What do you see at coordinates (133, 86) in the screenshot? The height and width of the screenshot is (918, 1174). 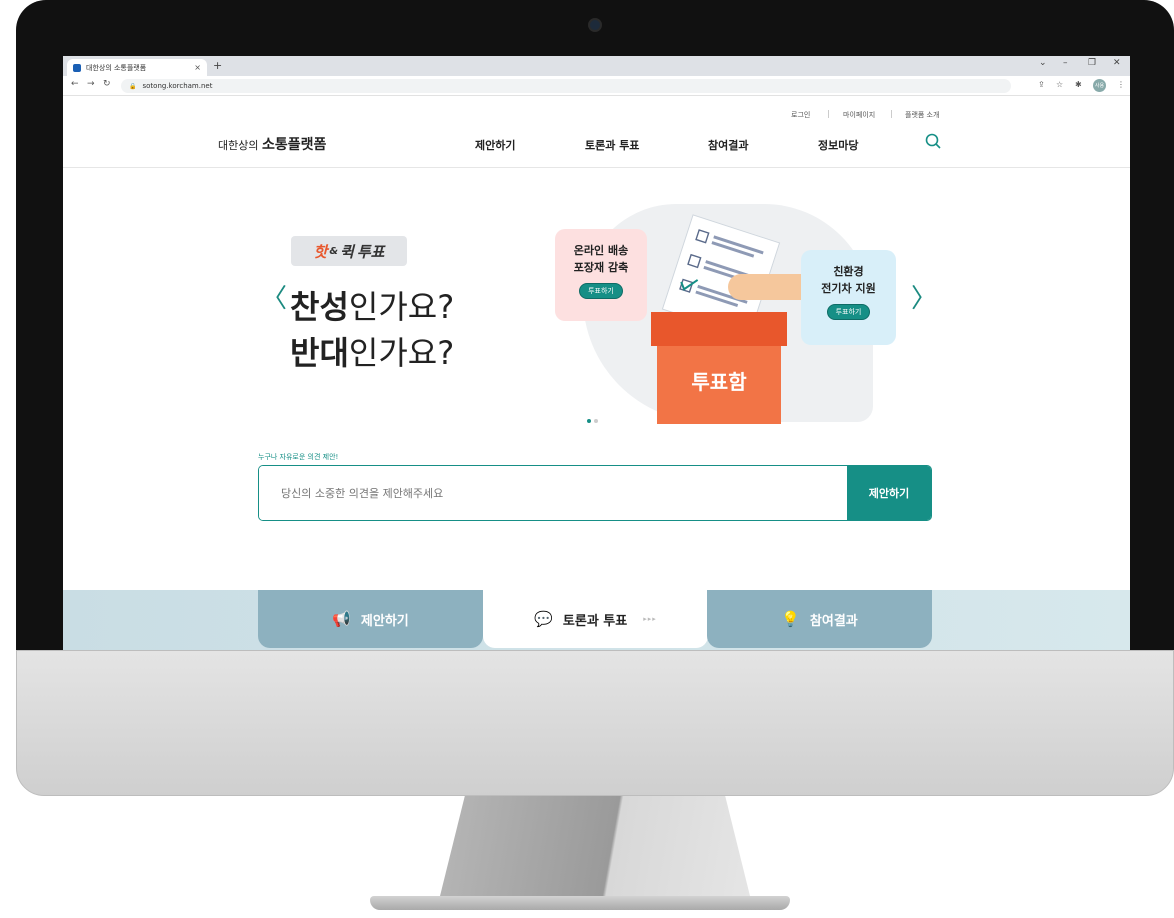 I see `lock-icon: 🔒` at bounding box center [133, 86].